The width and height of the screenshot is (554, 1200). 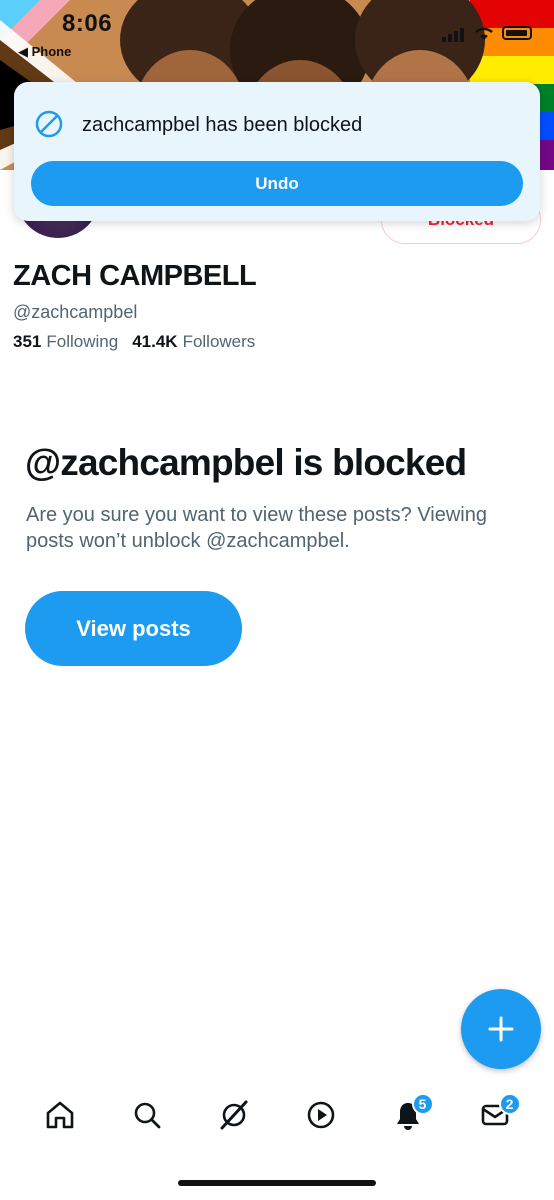 I want to click on messages-badge: 2, so click(x=509, y=1104).